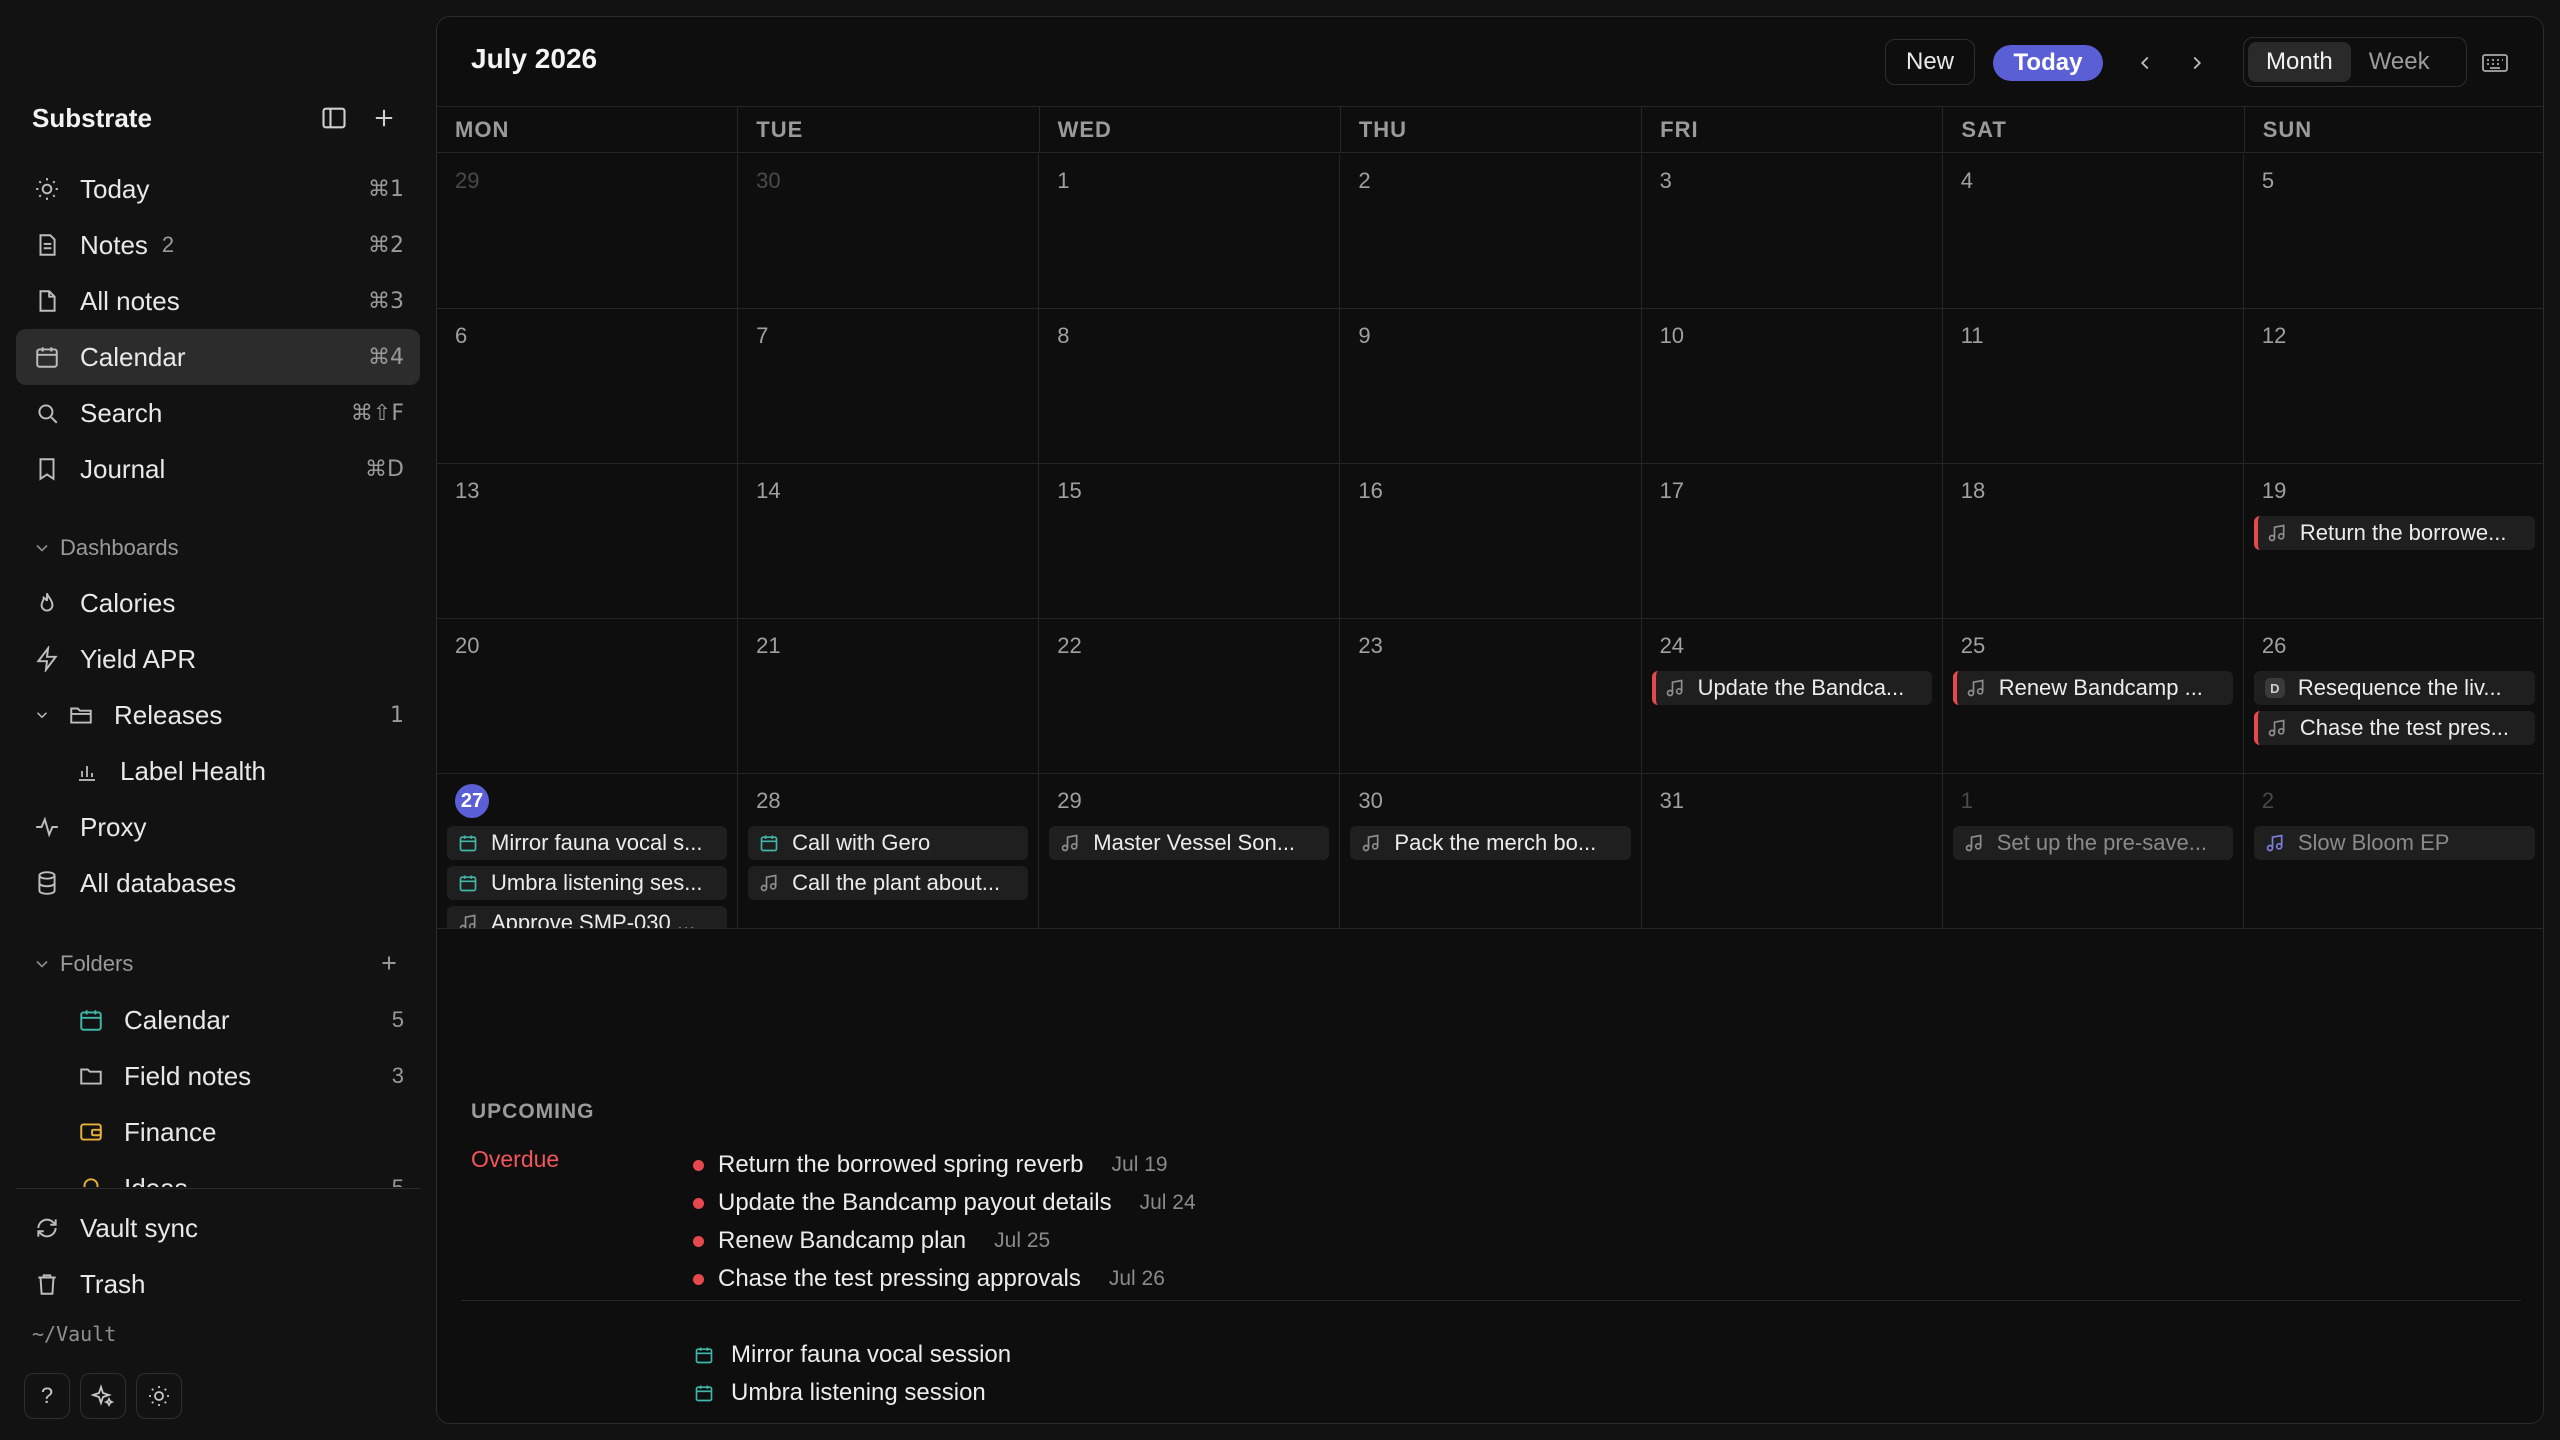 The height and width of the screenshot is (1440, 2560). I want to click on nav-label: Today, so click(115, 188).